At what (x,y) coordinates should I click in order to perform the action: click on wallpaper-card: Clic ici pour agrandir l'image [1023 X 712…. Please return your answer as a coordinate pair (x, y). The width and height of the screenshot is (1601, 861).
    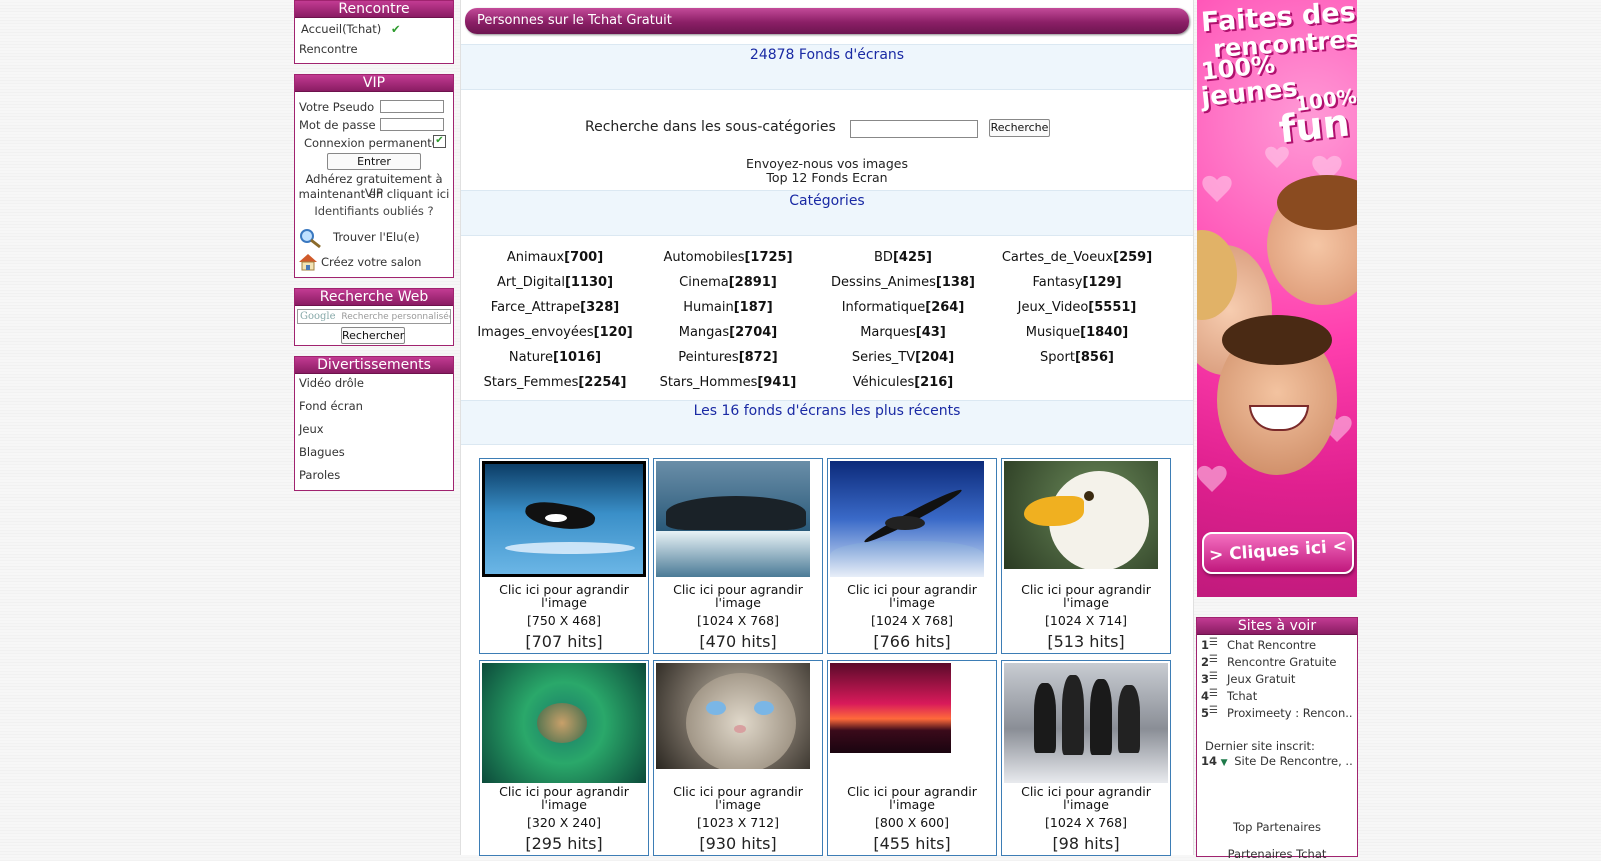
    Looking at the image, I should click on (738, 758).